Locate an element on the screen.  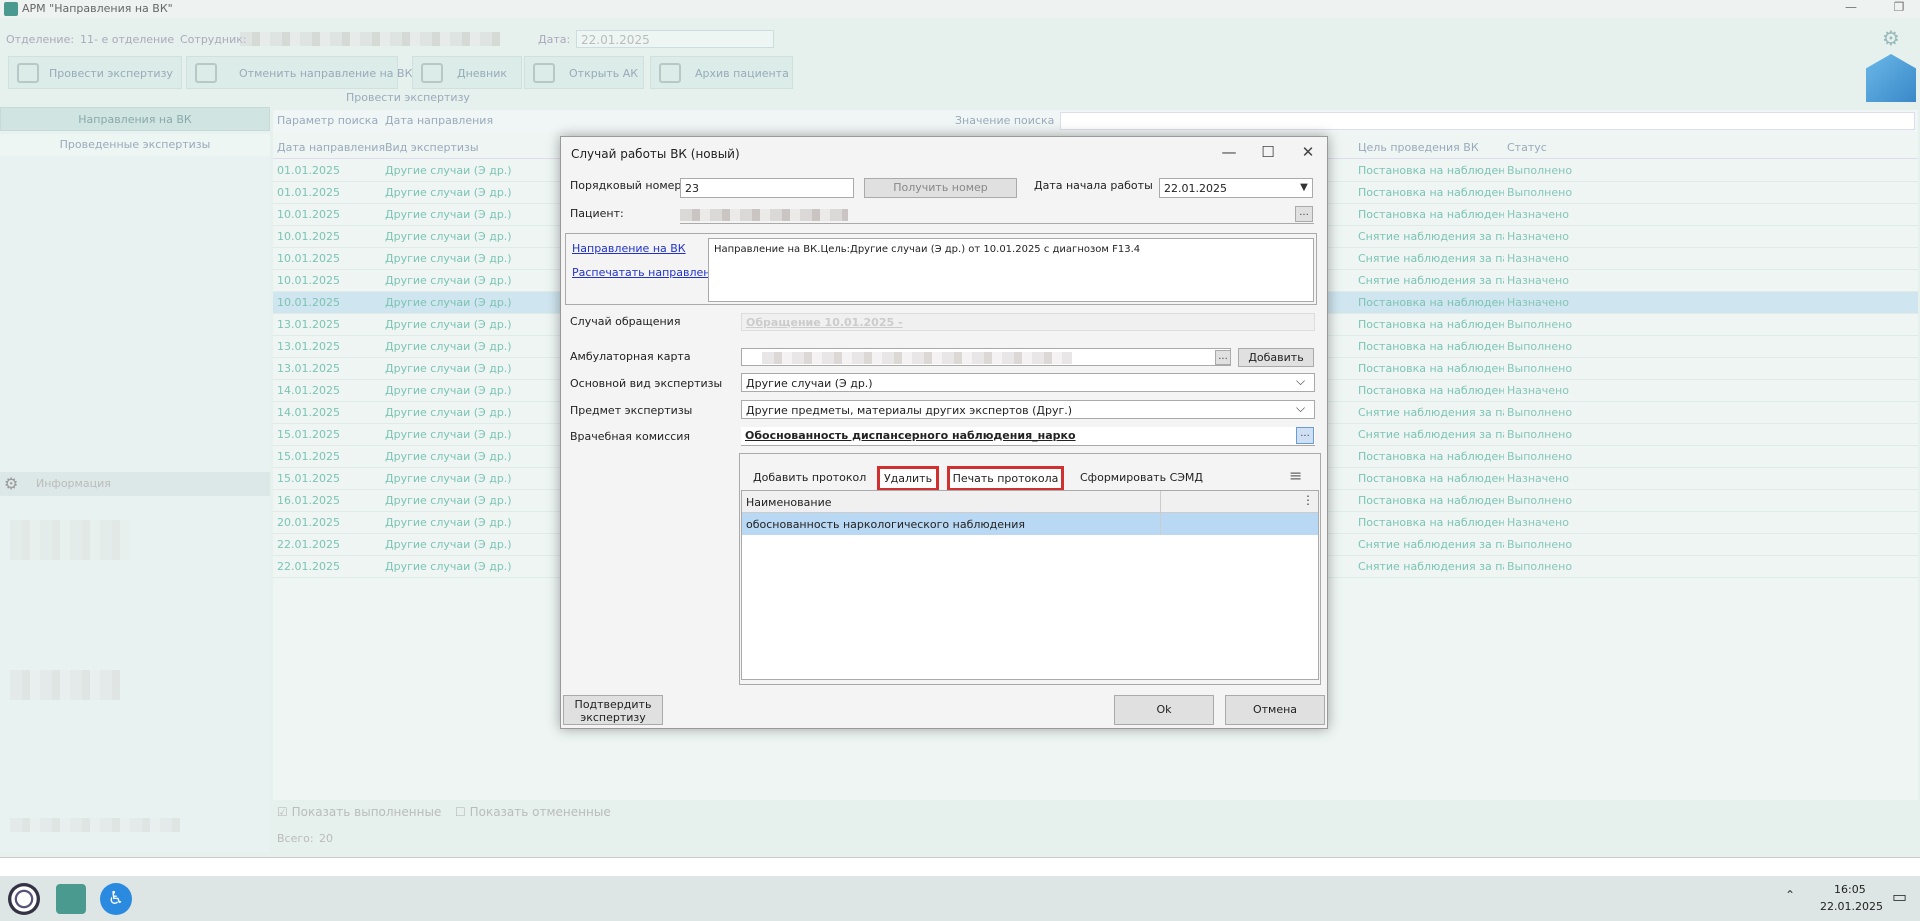
dialog-close-icon: ✕ is located at coordinates (1308, 152).